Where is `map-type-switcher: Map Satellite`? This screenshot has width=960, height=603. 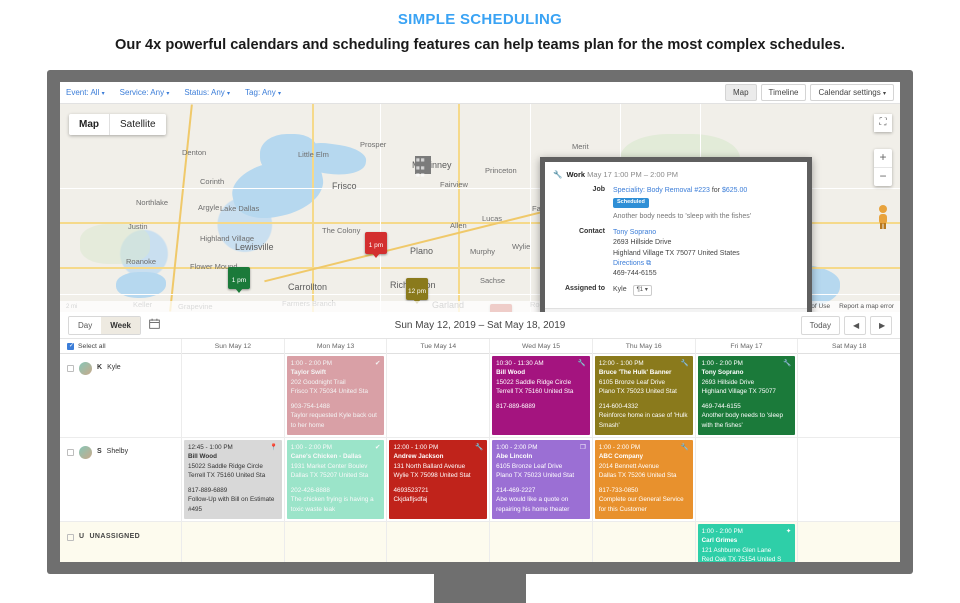
map-type-switcher: Map Satellite is located at coordinates (117, 124).